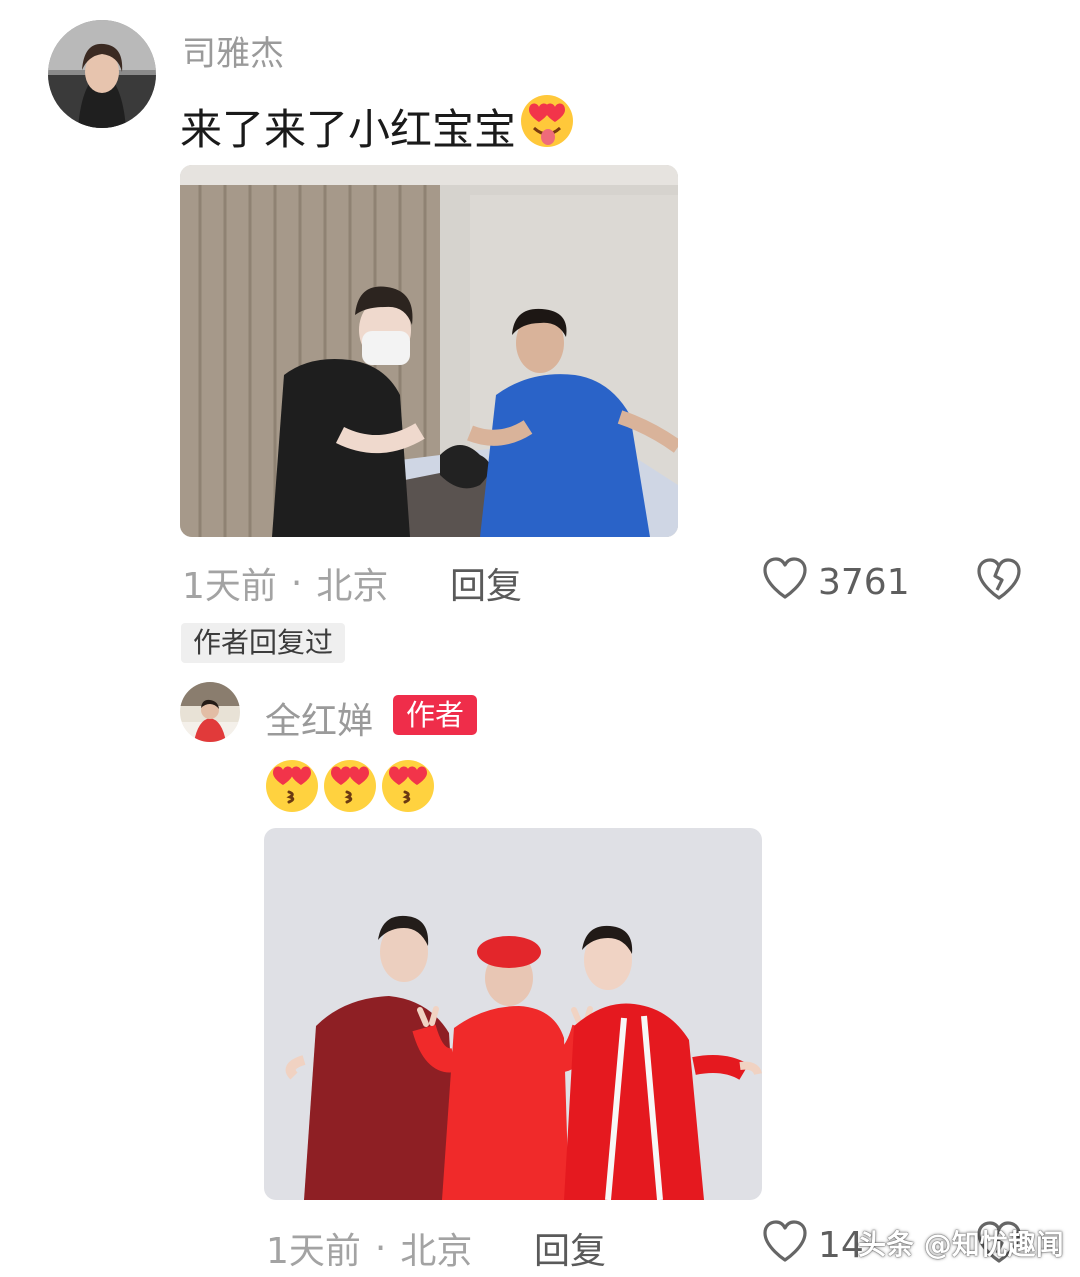  I want to click on author-avatar, so click(210, 712).